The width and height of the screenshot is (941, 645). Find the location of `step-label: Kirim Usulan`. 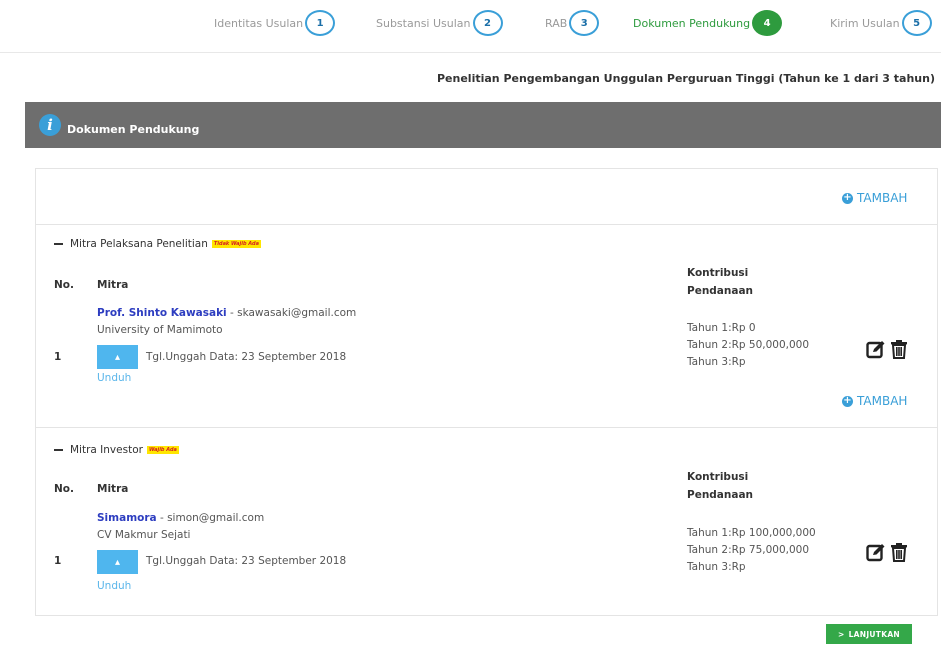

step-label: Kirim Usulan is located at coordinates (865, 23).